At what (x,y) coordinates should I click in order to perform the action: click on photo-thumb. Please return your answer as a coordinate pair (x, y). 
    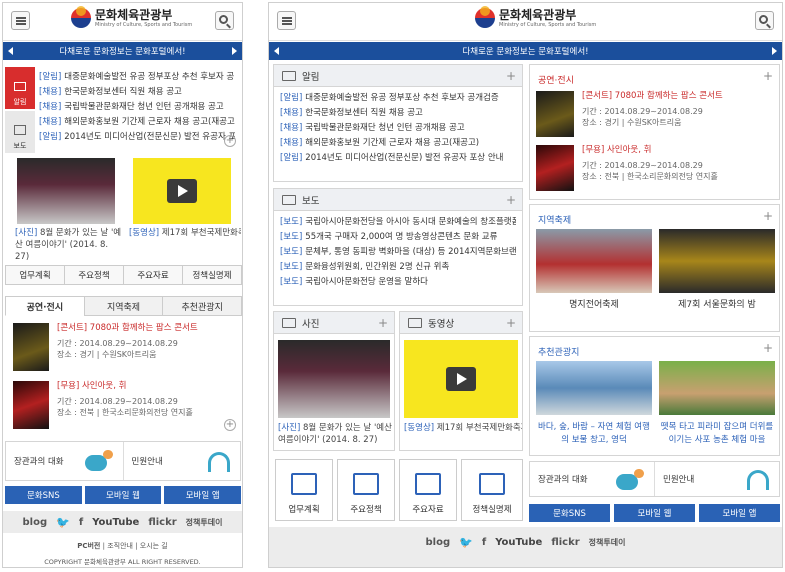
    Looking at the image, I should click on (334, 379).